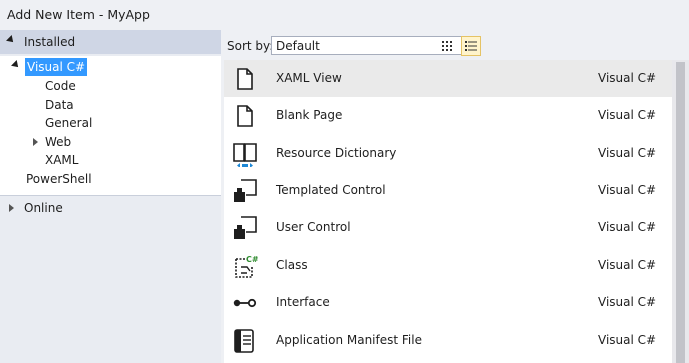 This screenshot has width=689, height=363. Describe the element at coordinates (298, 46) in the screenshot. I see `sort-by-value: Default` at that location.